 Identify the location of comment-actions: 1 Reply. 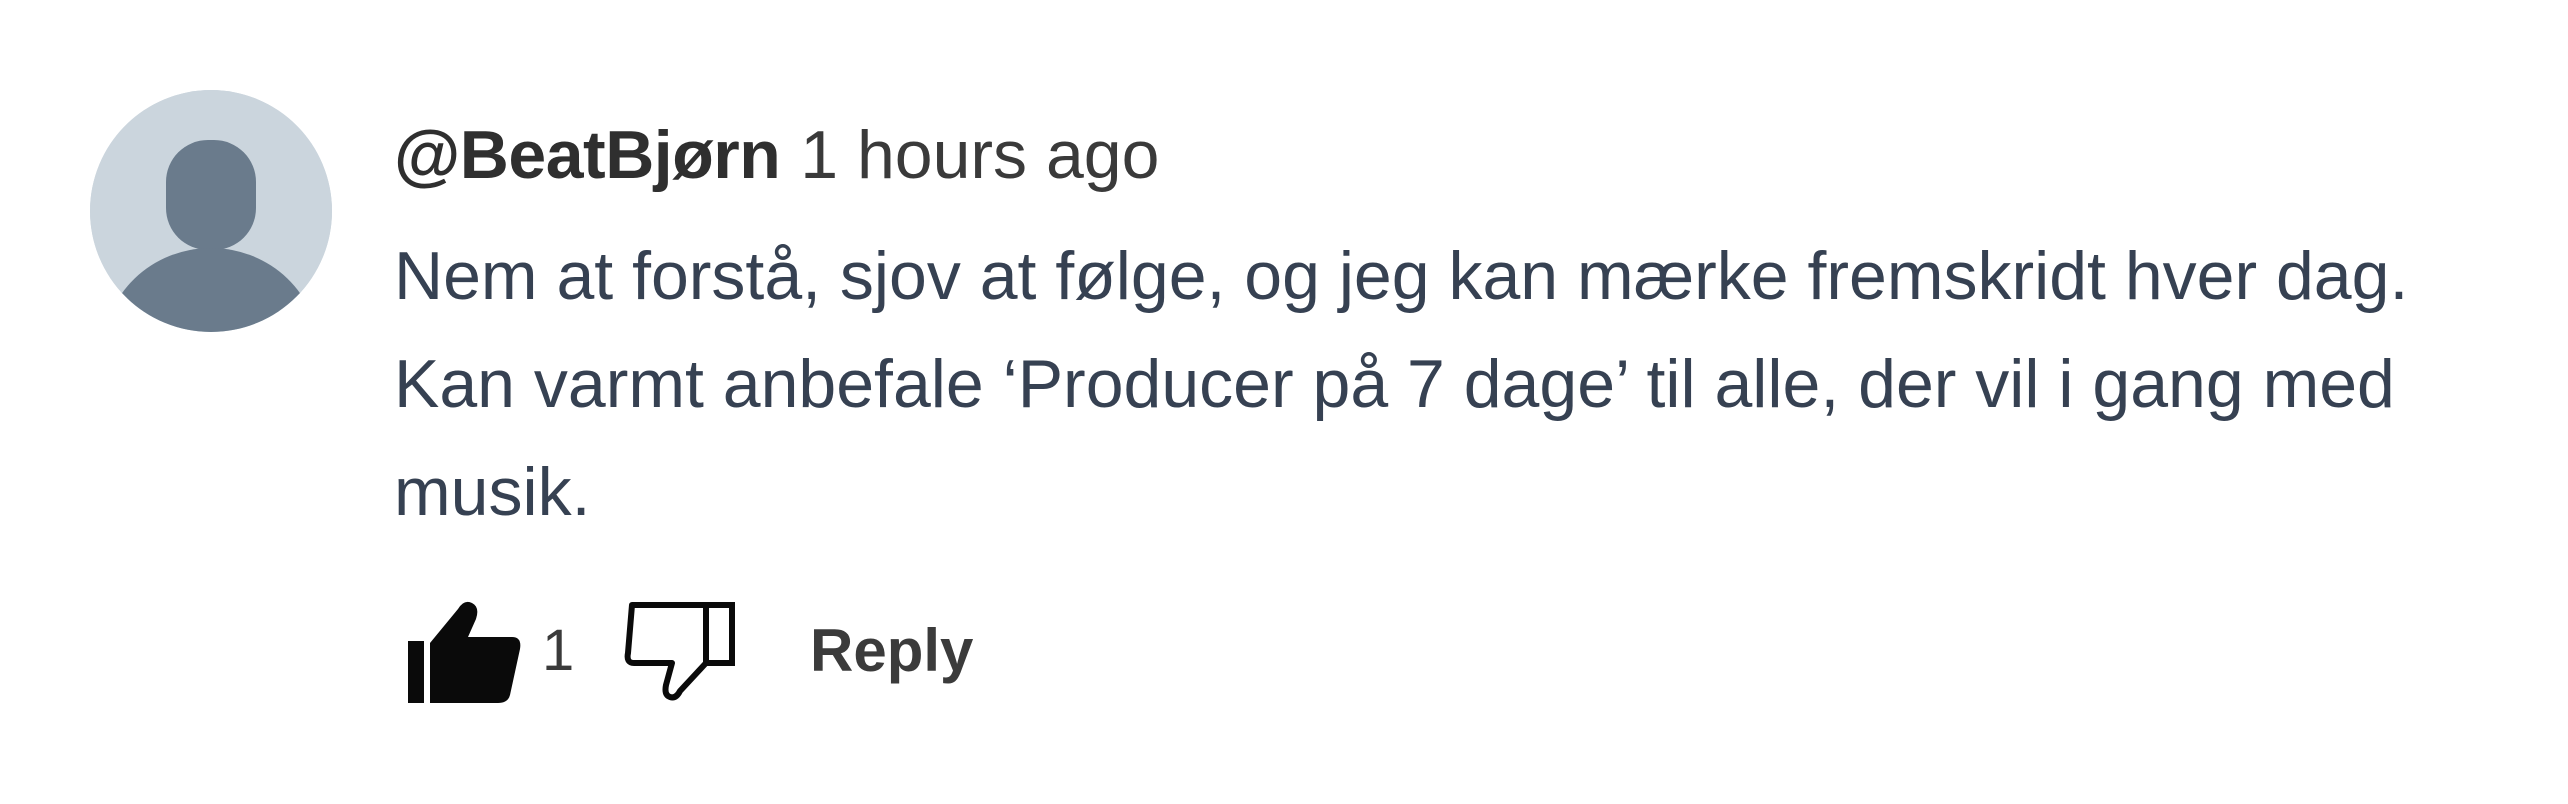
(683, 650).